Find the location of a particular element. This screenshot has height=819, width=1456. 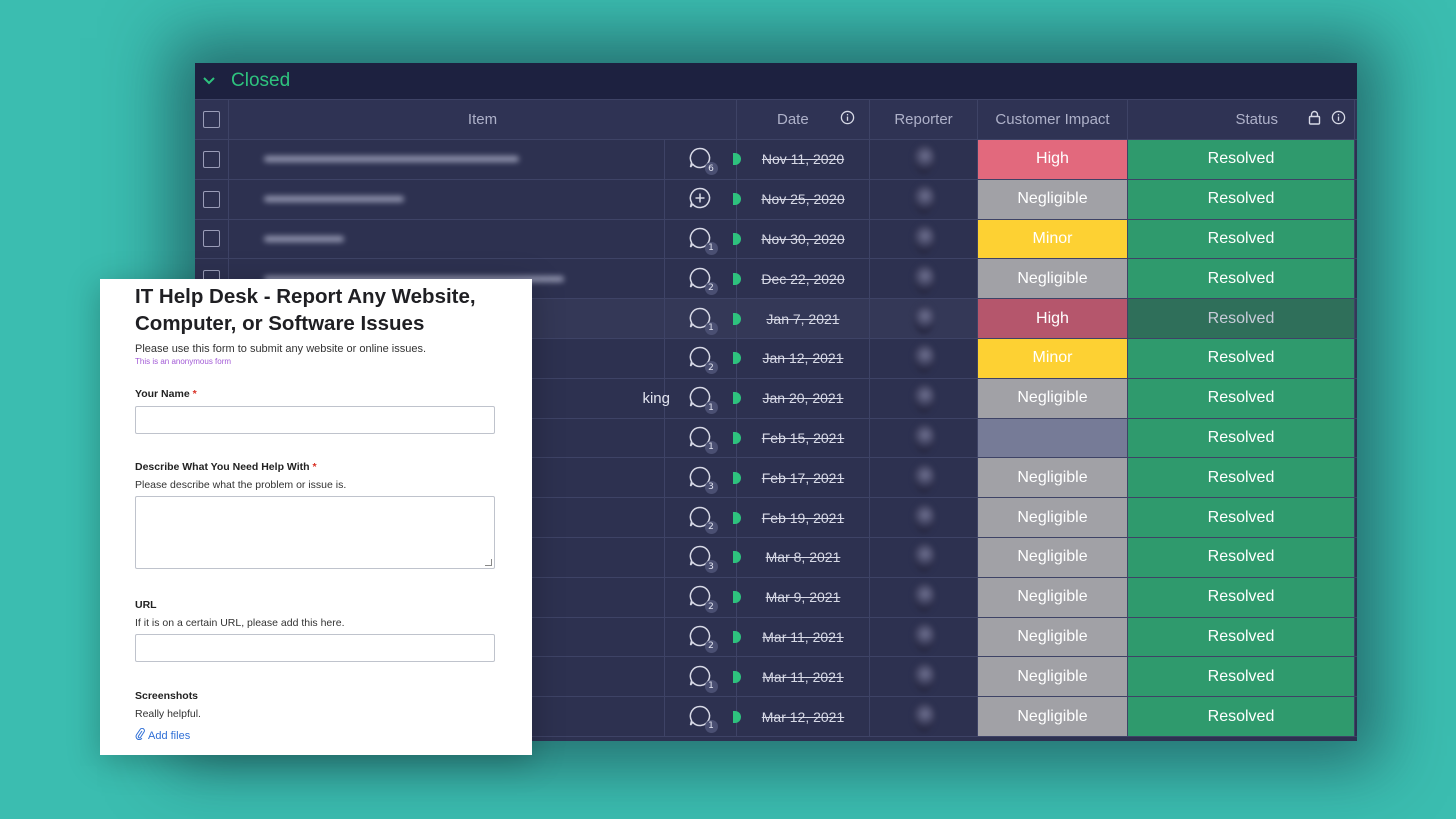

date-cell: Jan 12, 2021 is located at coordinates (801, 358).